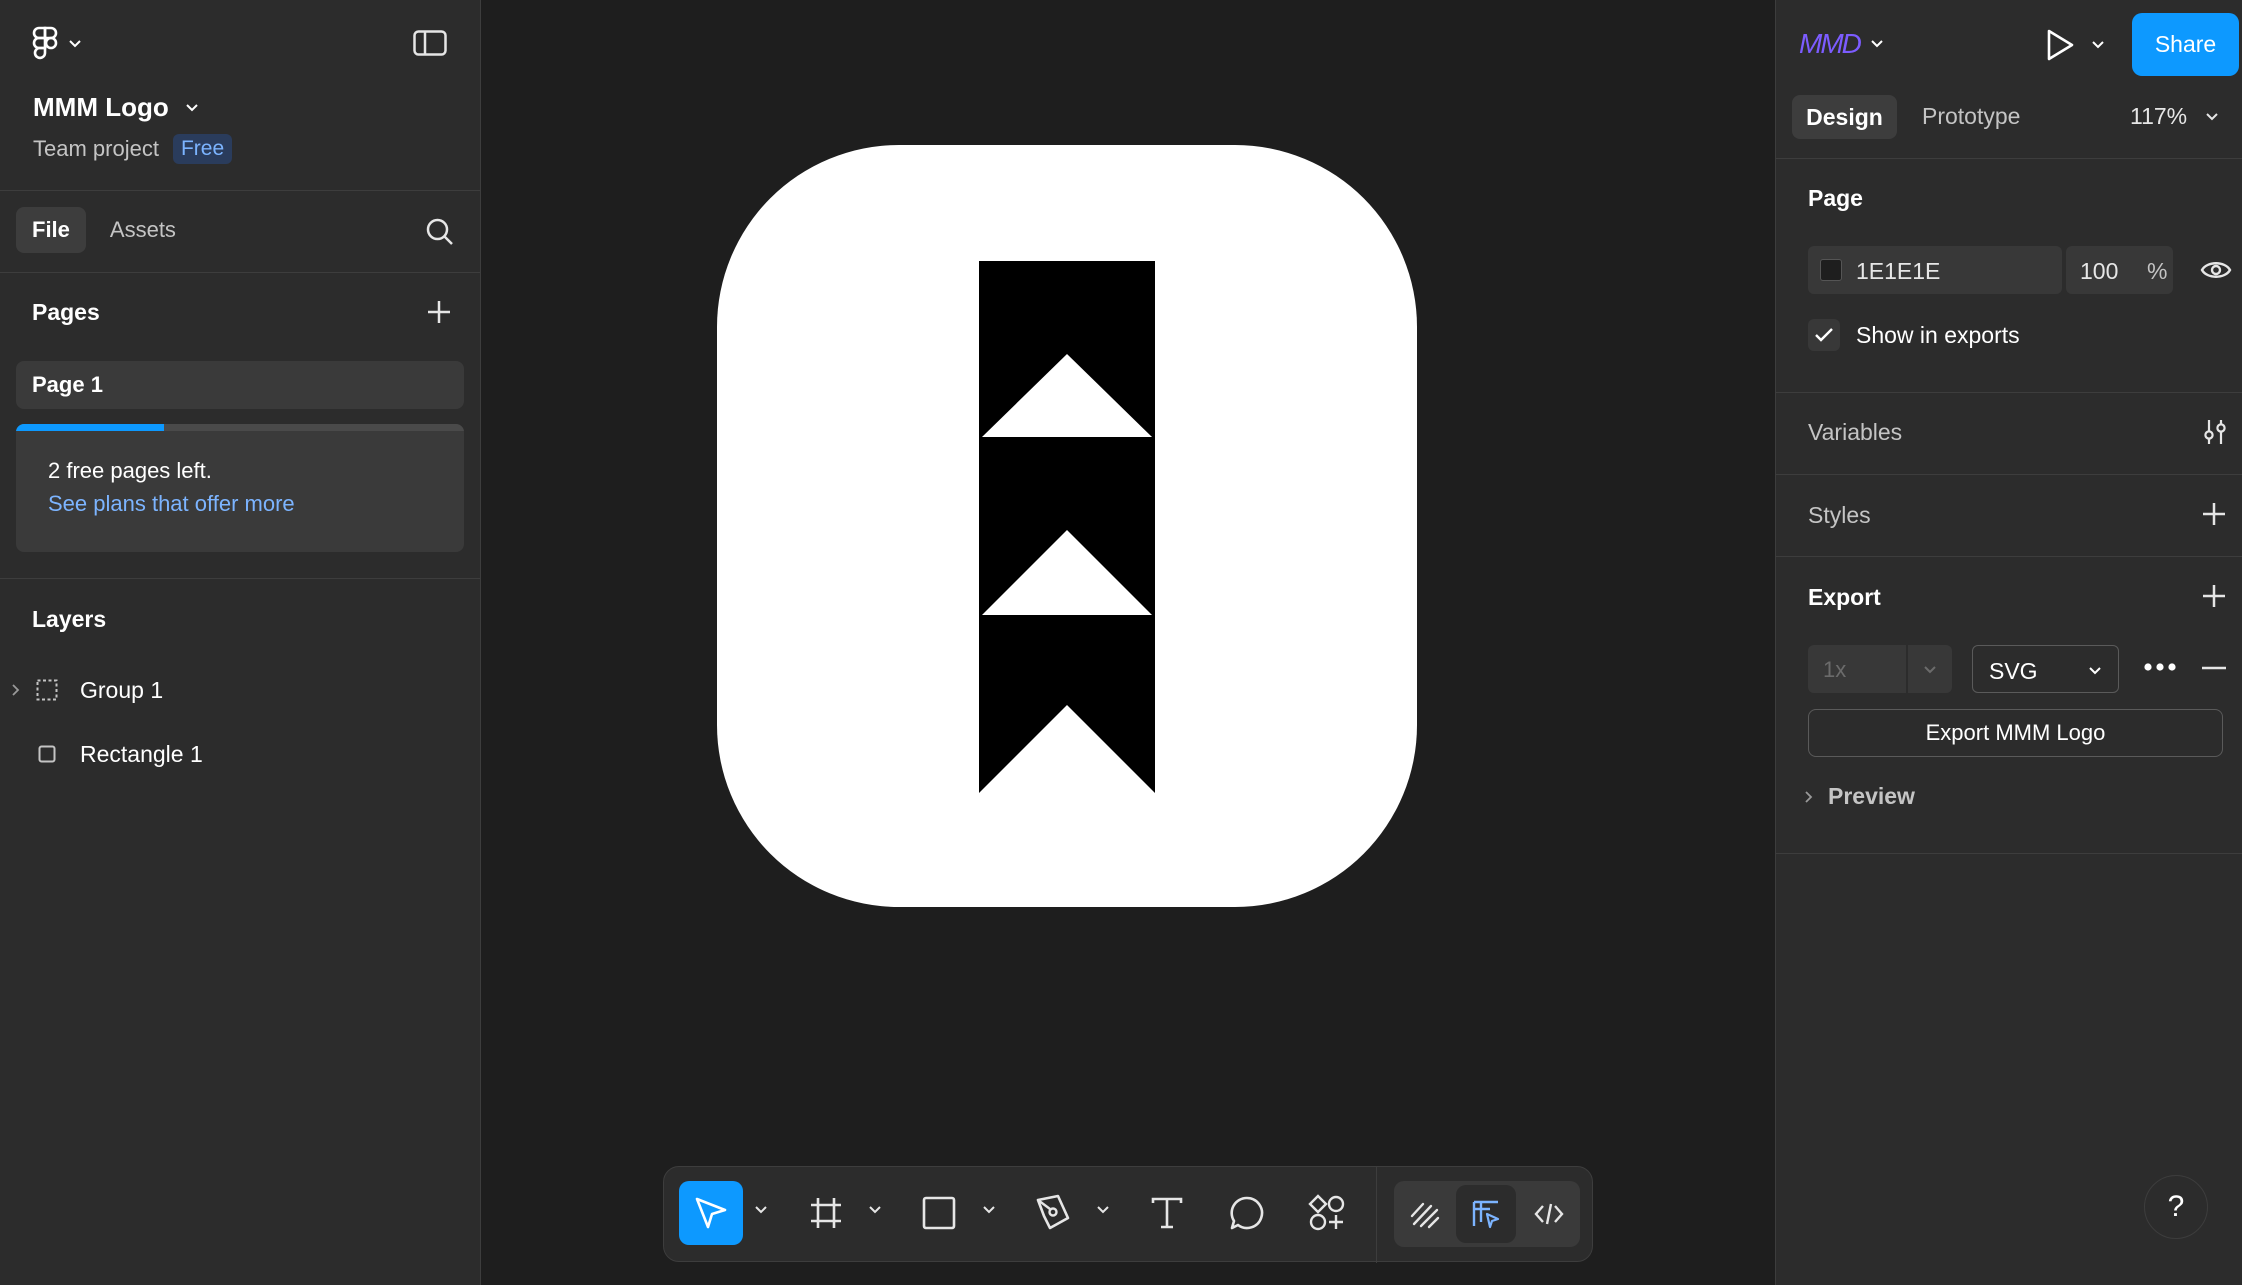  Describe the element at coordinates (2214, 514) in the screenshot. I see `add-style-button` at that location.